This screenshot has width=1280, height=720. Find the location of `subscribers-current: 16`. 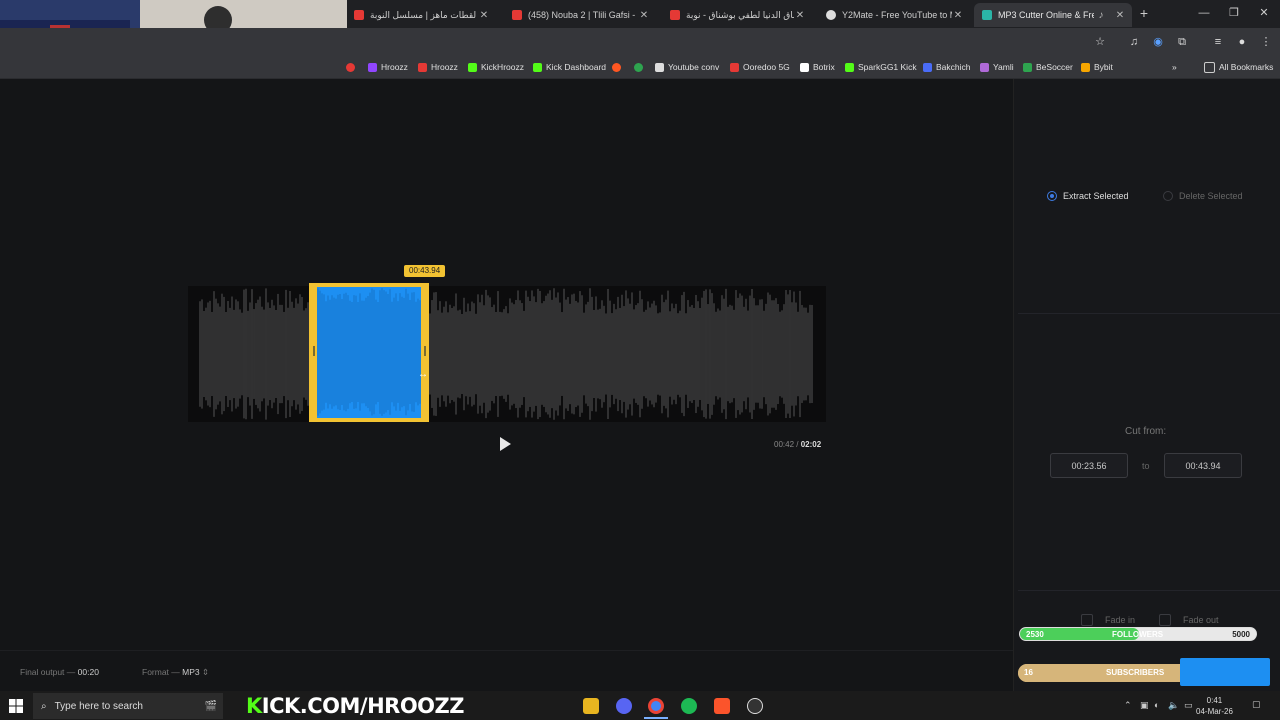

subscribers-current: 16 is located at coordinates (1028, 672).